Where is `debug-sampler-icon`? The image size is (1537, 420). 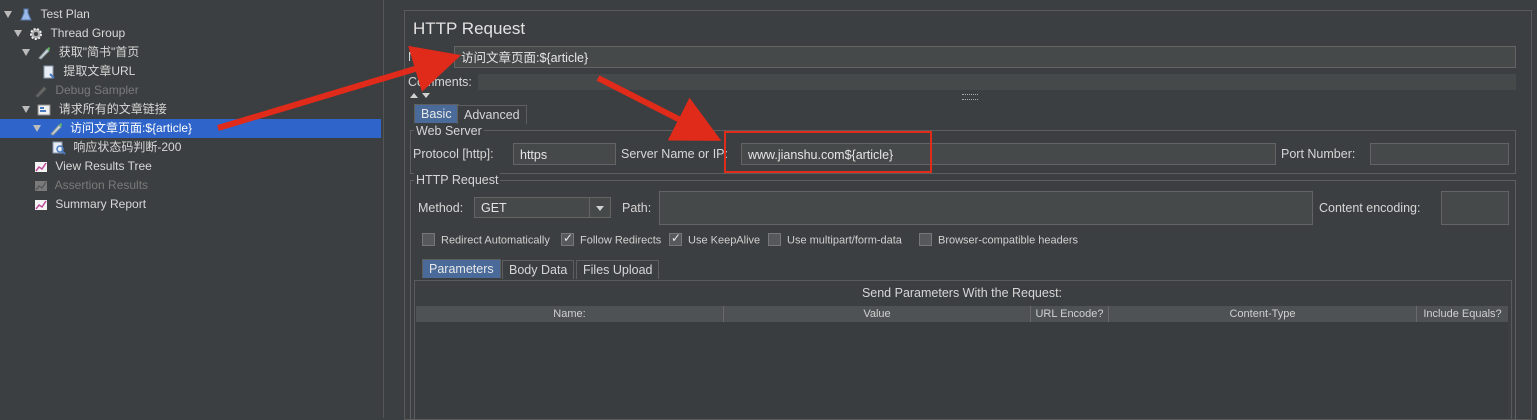 debug-sampler-icon is located at coordinates (41, 92).